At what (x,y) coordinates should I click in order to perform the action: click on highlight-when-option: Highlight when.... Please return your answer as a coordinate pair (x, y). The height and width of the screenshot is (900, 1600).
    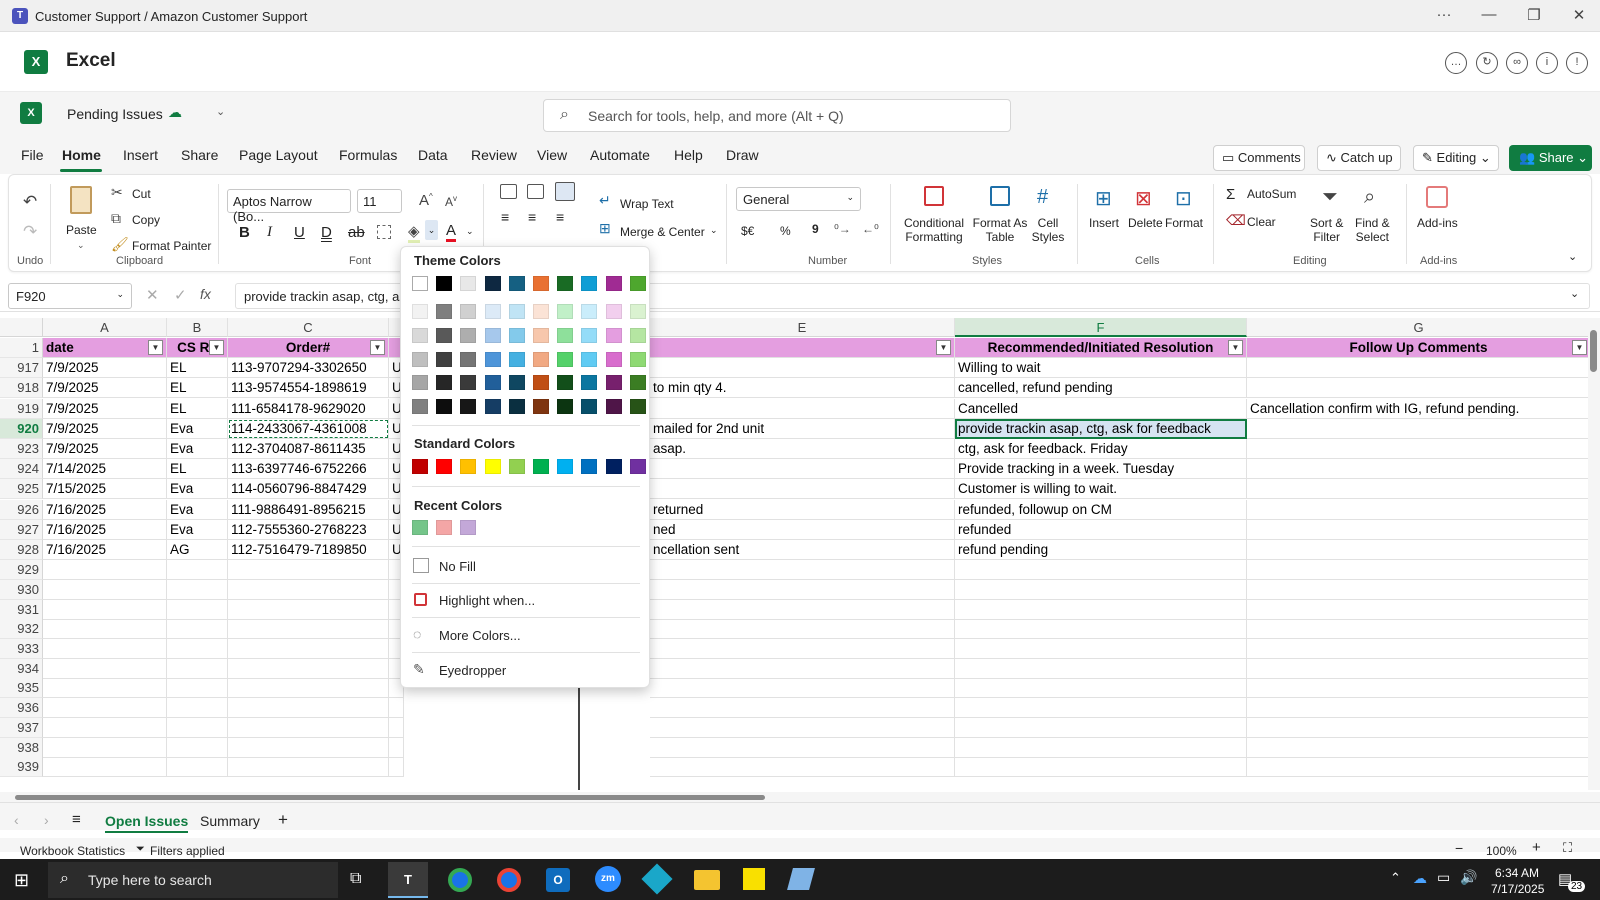
    Looking at the image, I should click on (526, 600).